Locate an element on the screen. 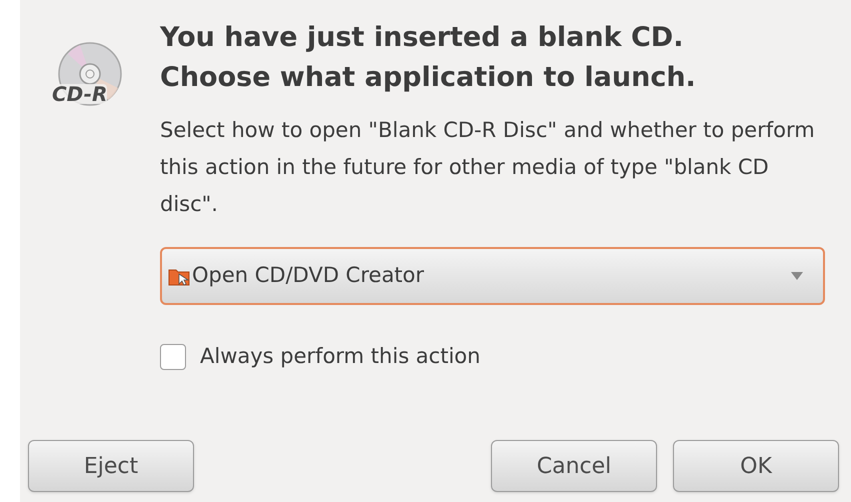  dialog-button: Cancel is located at coordinates (574, 466).